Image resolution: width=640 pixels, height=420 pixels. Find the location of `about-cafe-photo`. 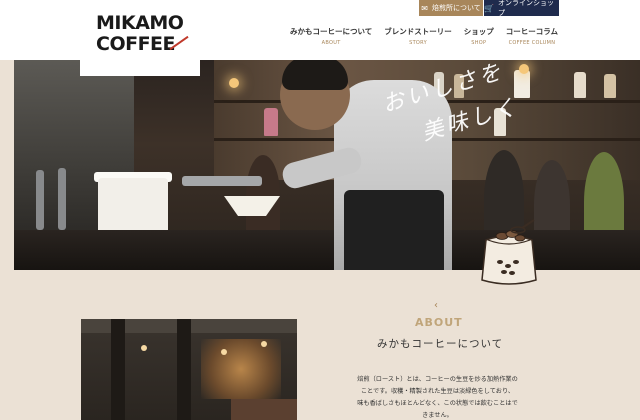

about-cafe-photo is located at coordinates (189, 369).